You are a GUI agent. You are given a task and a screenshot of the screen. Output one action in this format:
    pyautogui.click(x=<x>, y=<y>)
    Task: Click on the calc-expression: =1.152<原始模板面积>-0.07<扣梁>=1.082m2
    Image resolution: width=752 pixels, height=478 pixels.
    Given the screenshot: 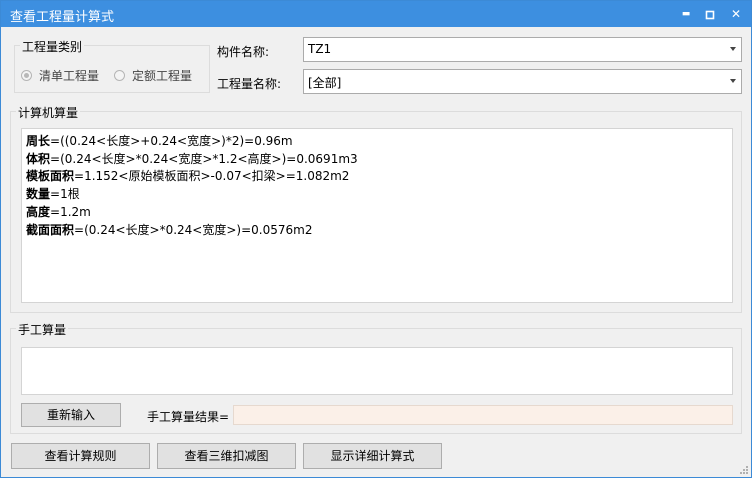 What is the action you would take?
    pyautogui.click(x=212, y=176)
    